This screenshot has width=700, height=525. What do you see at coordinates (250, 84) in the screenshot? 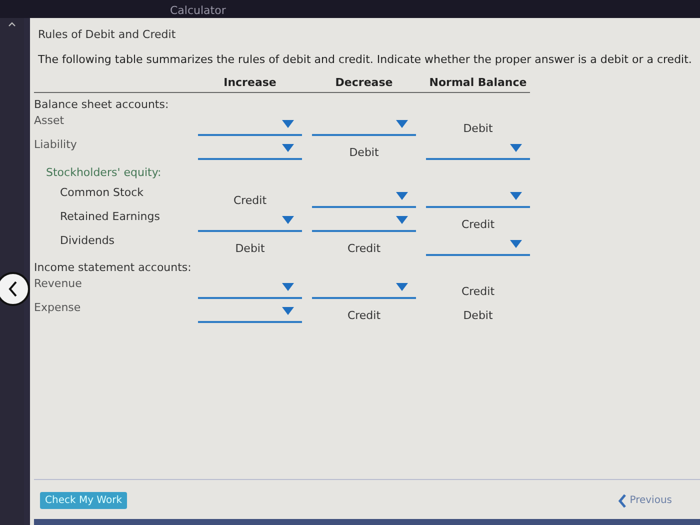
I see `column-header: Increase` at bounding box center [250, 84].